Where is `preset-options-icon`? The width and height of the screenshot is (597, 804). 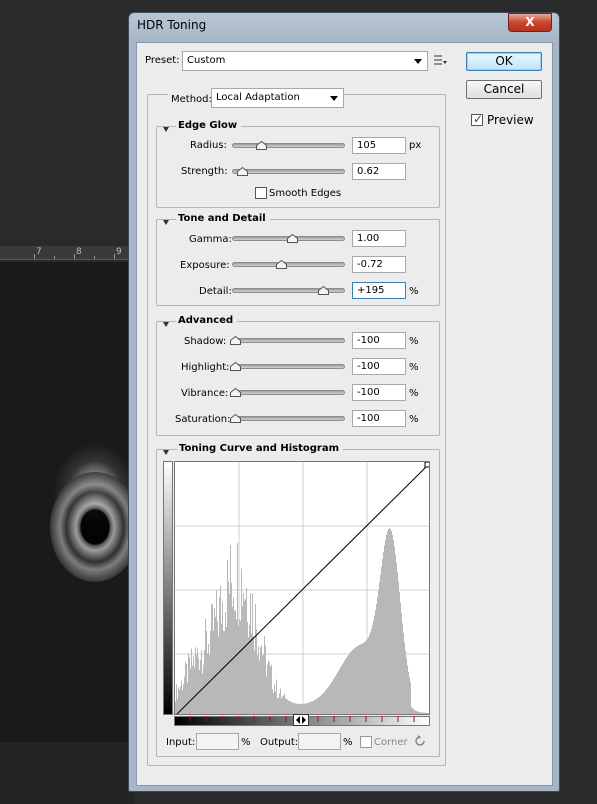
preset-options-icon is located at coordinates (441, 62).